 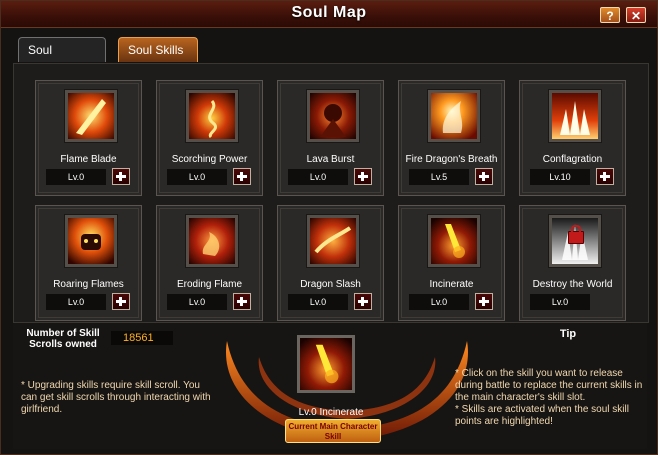 I want to click on skill-card-lava-burst: Lava Burst Lv.0, so click(x=330, y=138).